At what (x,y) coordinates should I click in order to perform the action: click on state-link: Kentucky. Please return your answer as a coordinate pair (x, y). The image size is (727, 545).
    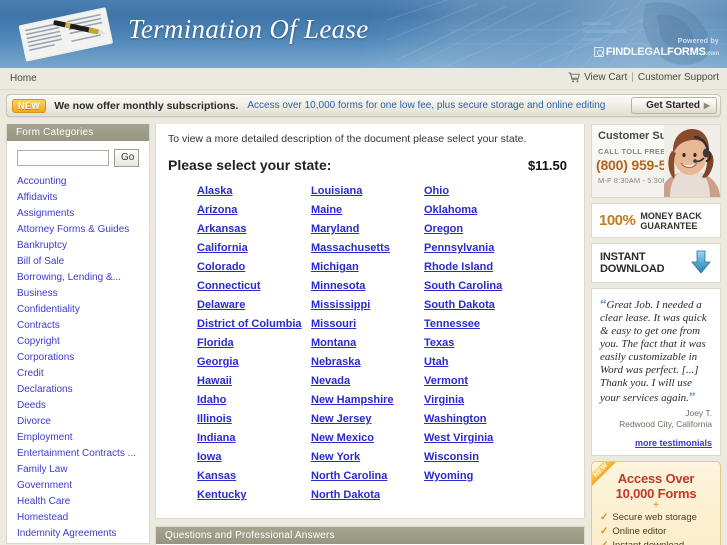
    Looking at the image, I should click on (254, 495).